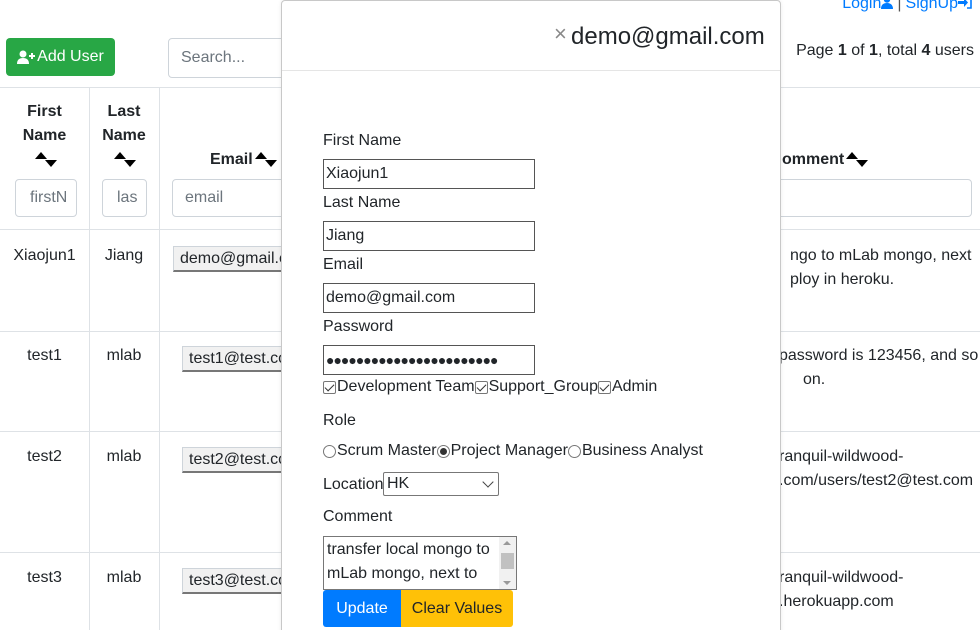 The image size is (980, 630). What do you see at coordinates (44, 456) in the screenshot?
I see `cell-first-name: test2` at bounding box center [44, 456].